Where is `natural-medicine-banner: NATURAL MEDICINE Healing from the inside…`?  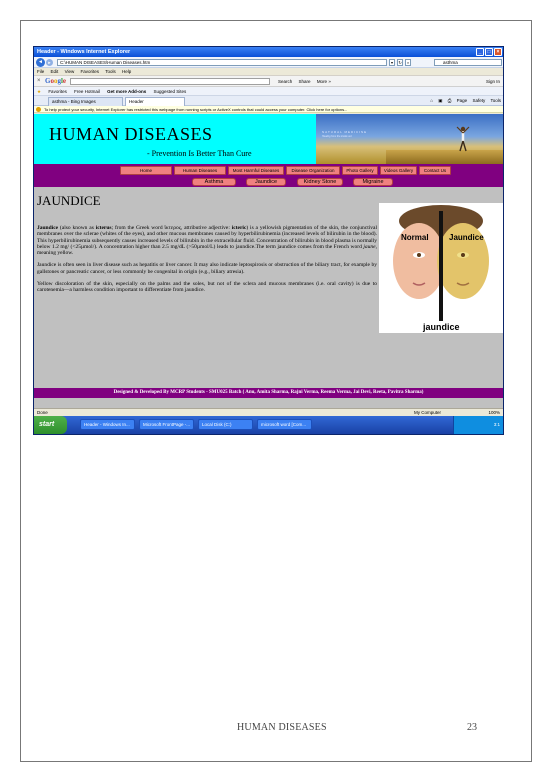 natural-medicine-banner: NATURAL MEDICINE Healing from the inside… is located at coordinates (409, 139).